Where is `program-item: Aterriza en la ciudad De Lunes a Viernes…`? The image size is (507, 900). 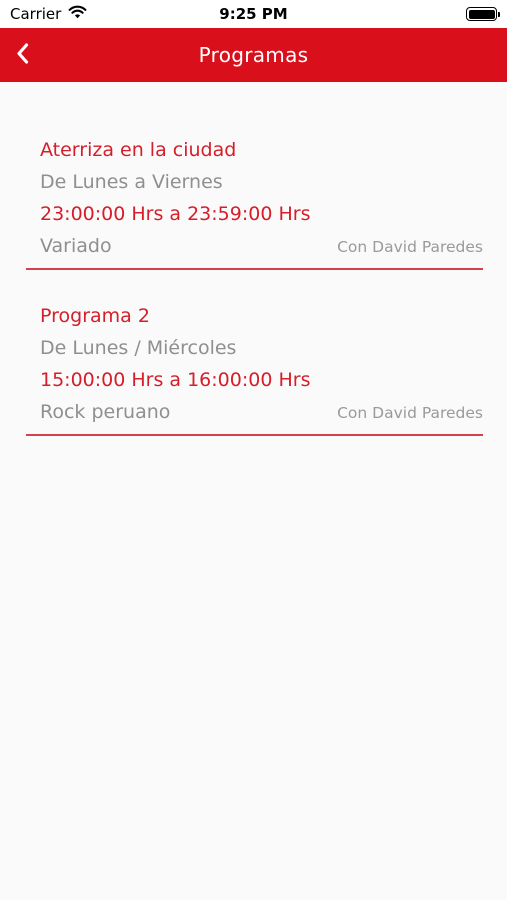
program-item: Aterriza en la ciudad De Lunes a Viernes… is located at coordinates (254, 203).